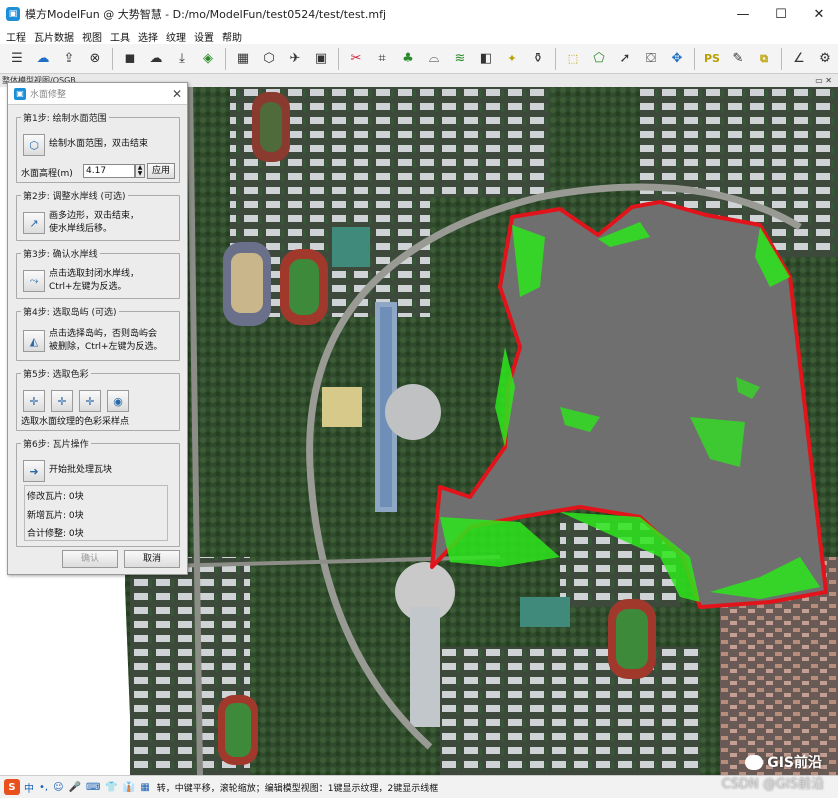 The image size is (838, 798). I want to click on add-sample-button: ✛, so click(34, 401).